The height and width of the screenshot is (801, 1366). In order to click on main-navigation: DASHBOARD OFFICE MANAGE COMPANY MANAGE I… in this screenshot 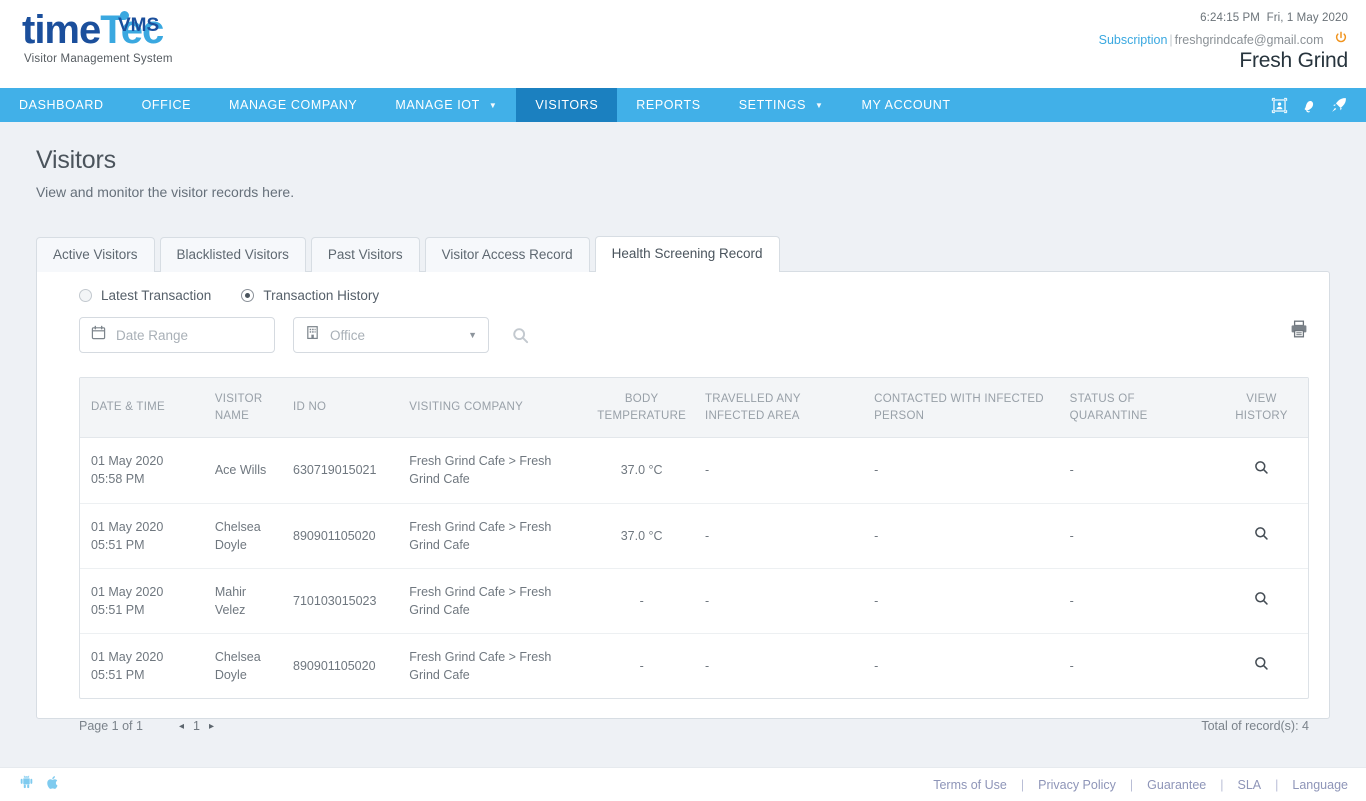, I will do `click(683, 105)`.